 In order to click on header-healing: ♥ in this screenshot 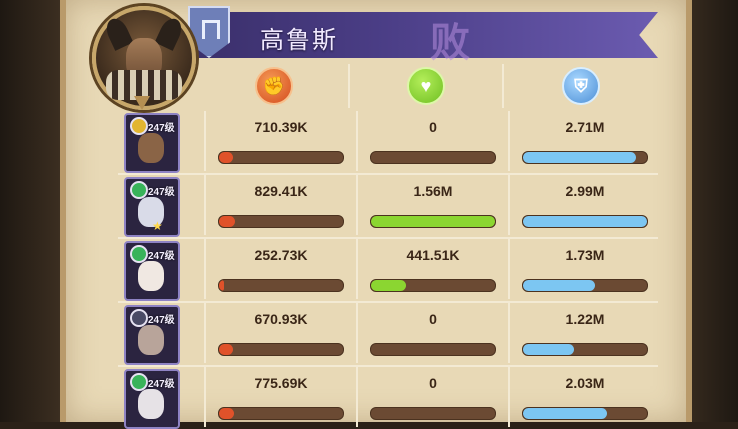, I will do `click(427, 86)`.